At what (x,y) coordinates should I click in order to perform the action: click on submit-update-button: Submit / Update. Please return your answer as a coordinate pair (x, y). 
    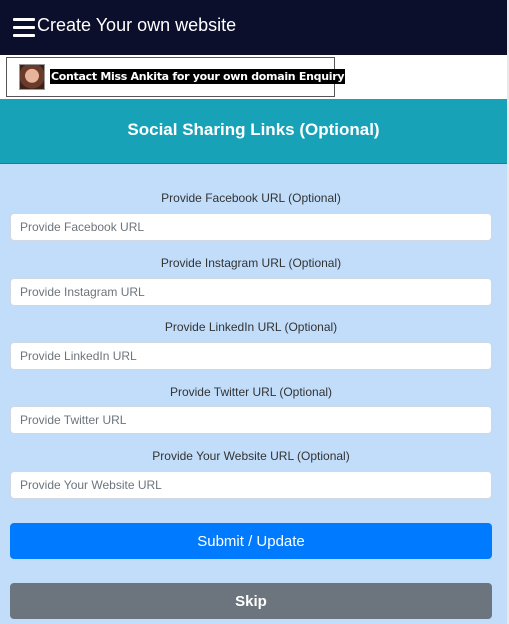
    Looking at the image, I should click on (251, 541).